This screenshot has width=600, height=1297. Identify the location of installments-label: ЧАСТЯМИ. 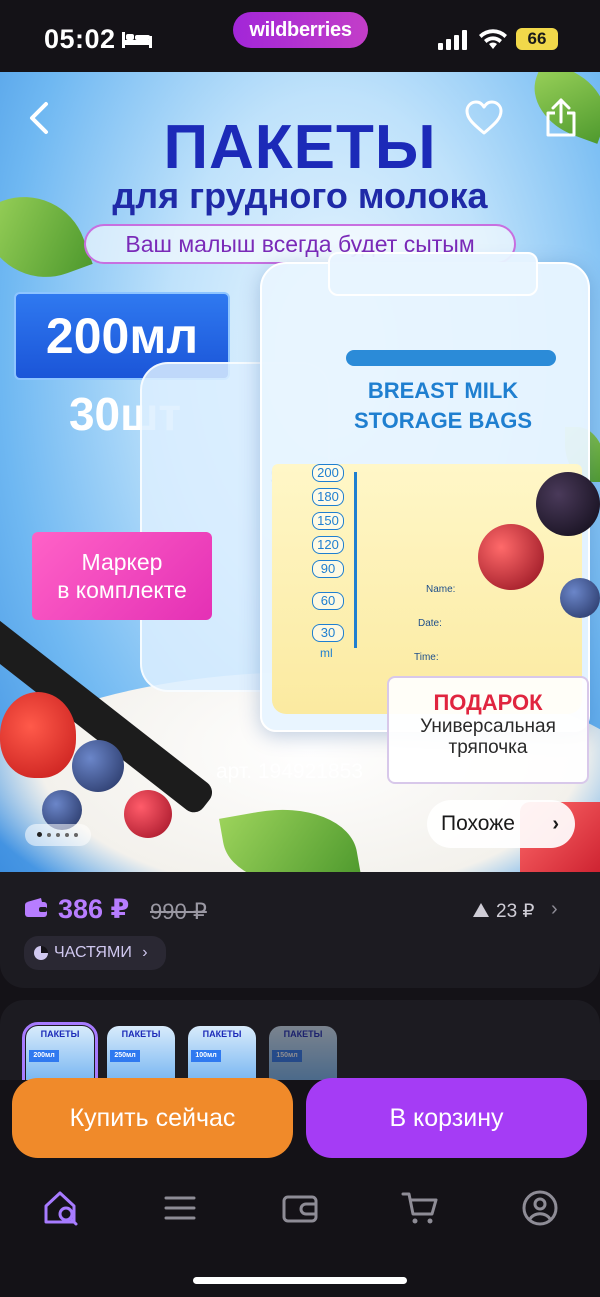
(93, 952).